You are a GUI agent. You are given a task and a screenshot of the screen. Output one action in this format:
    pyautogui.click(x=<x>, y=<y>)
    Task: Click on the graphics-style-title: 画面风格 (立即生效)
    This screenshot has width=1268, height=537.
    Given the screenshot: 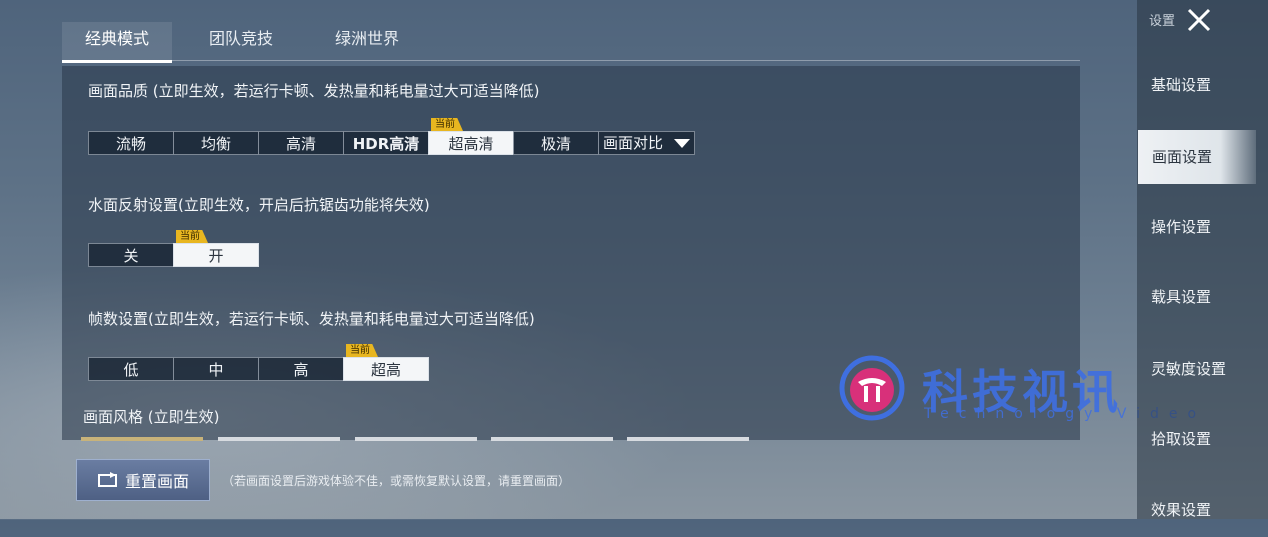 What is the action you would take?
    pyautogui.click(x=151, y=417)
    